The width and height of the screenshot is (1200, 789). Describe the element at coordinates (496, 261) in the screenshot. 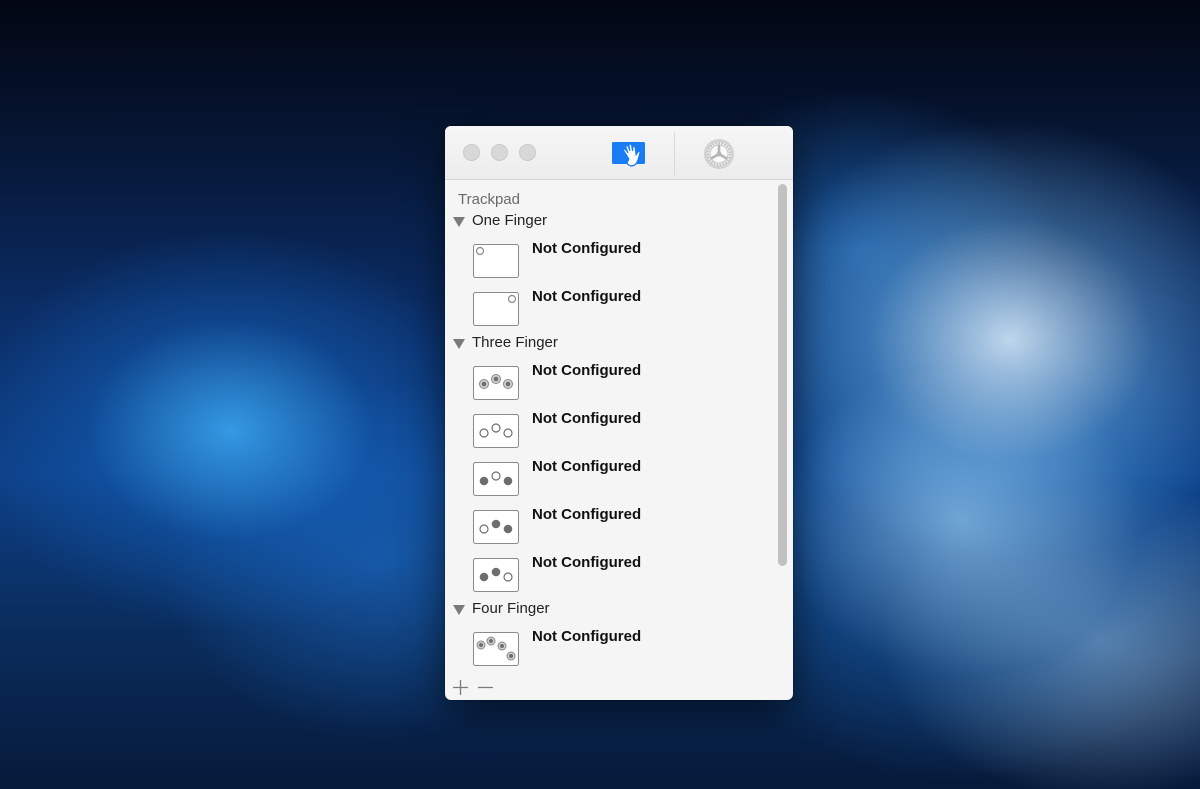

I see `one-finger-top-left-icon` at that location.